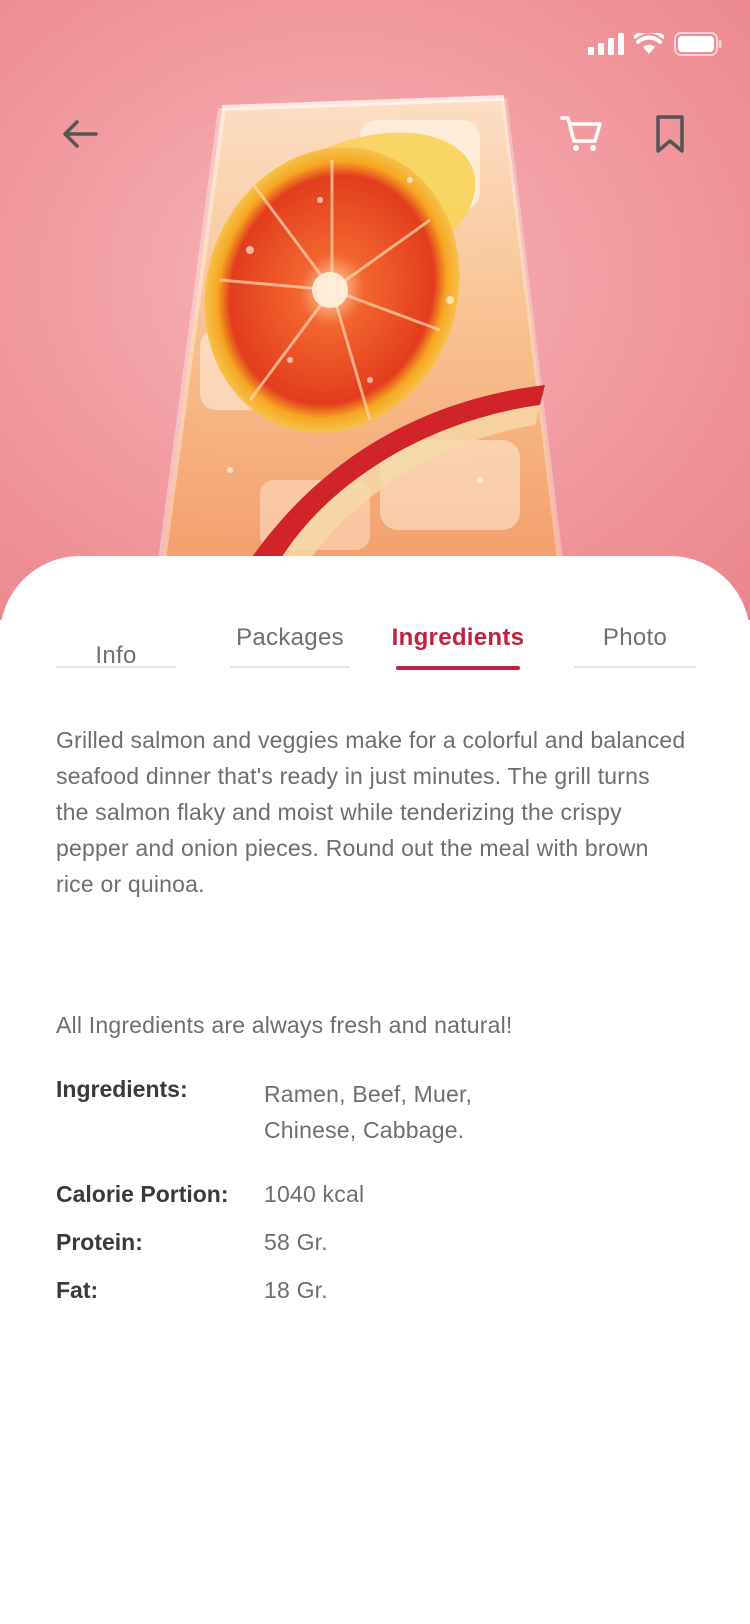 This screenshot has width=750, height=1624. I want to click on fact-value: 18 Gr., so click(296, 1290).